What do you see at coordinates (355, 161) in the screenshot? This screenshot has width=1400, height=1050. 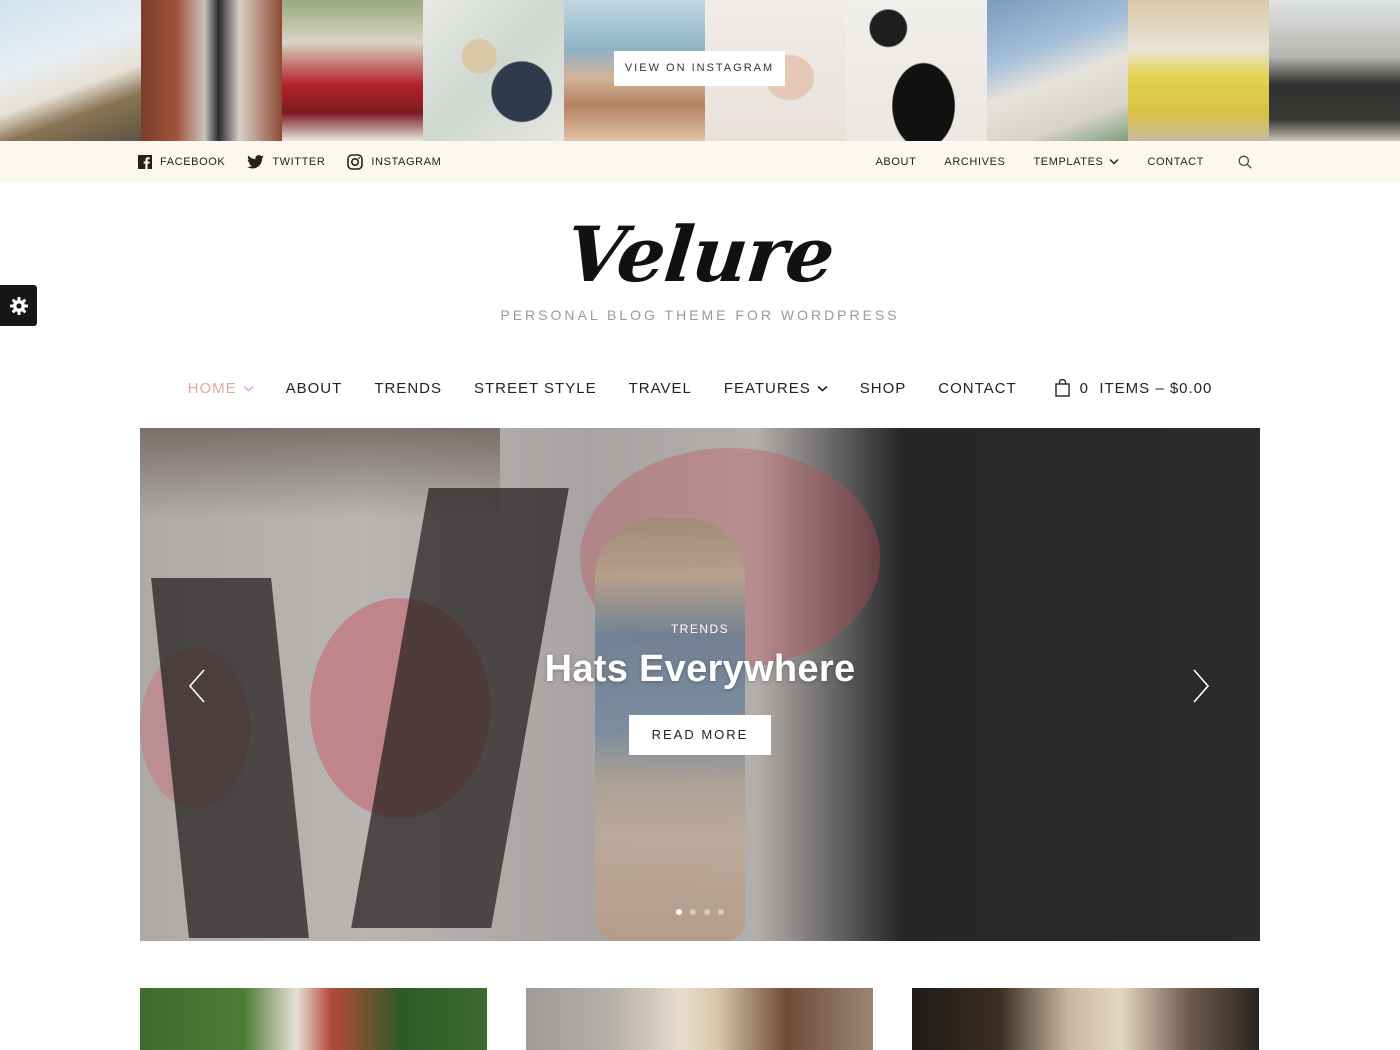 I see `instagram-icon` at bounding box center [355, 161].